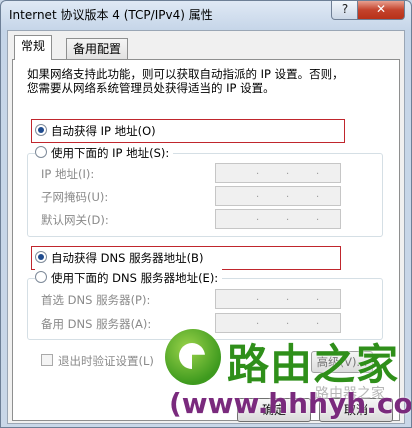 This screenshot has width=412, height=428. What do you see at coordinates (135, 278) in the screenshot?
I see `dns-manual-label: 使用下面的 DNS 服务器地址(E):` at bounding box center [135, 278].